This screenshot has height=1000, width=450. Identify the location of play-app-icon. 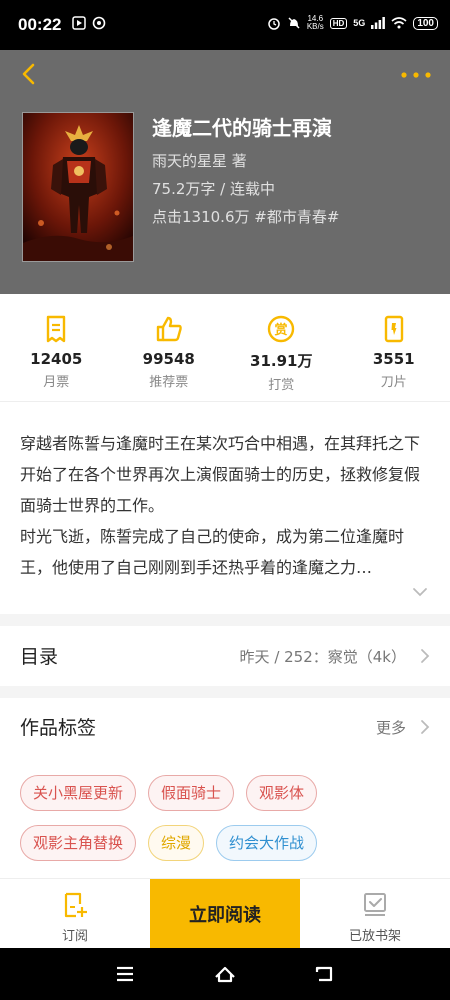
(79, 23).